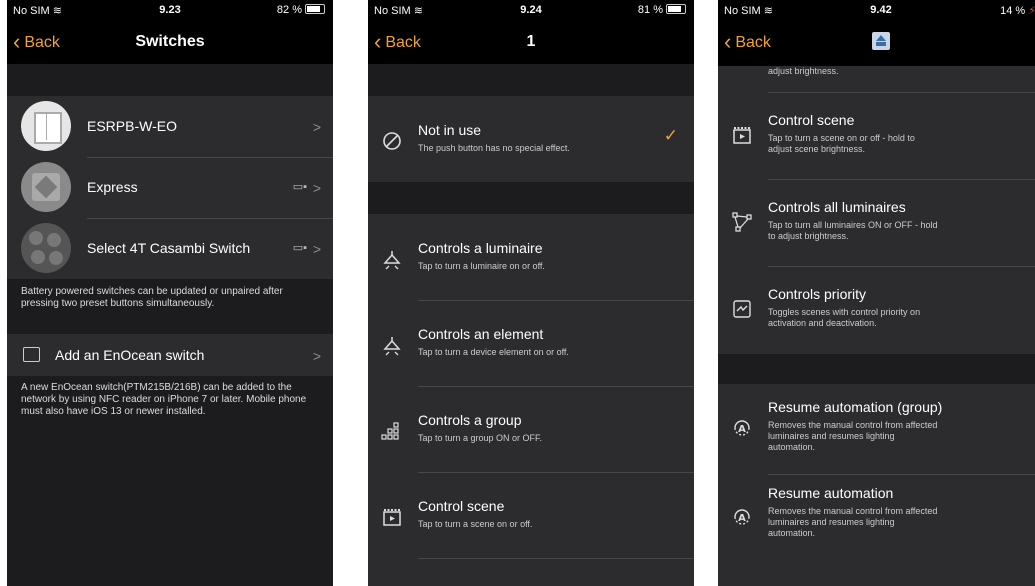  Describe the element at coordinates (742, 222) in the screenshot. I see `network-icon` at that location.